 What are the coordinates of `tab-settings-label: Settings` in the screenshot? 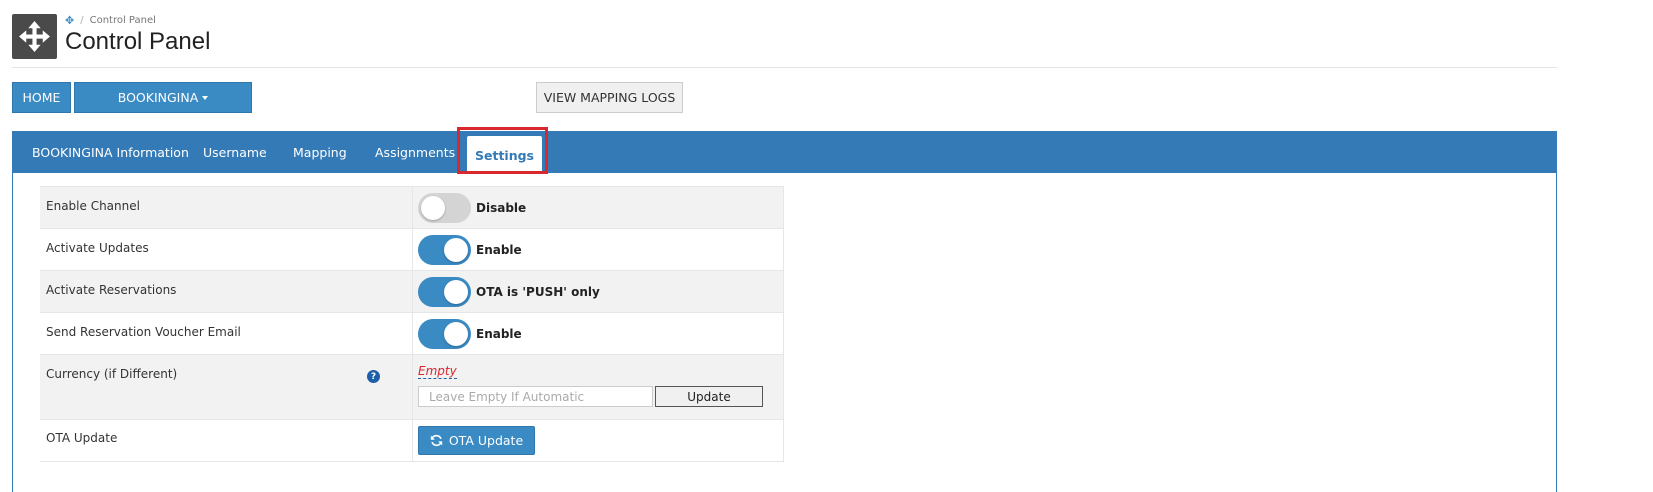 It's located at (504, 155).